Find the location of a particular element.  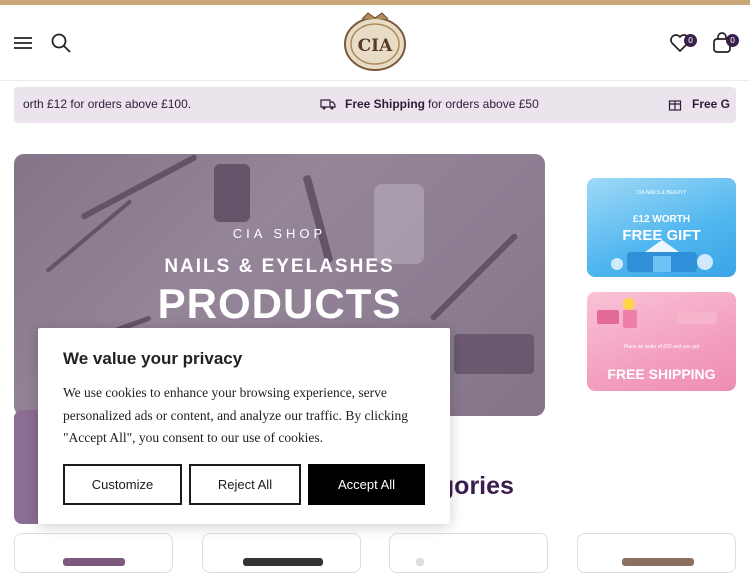

category-banner-strip is located at coordinates (26, 467).